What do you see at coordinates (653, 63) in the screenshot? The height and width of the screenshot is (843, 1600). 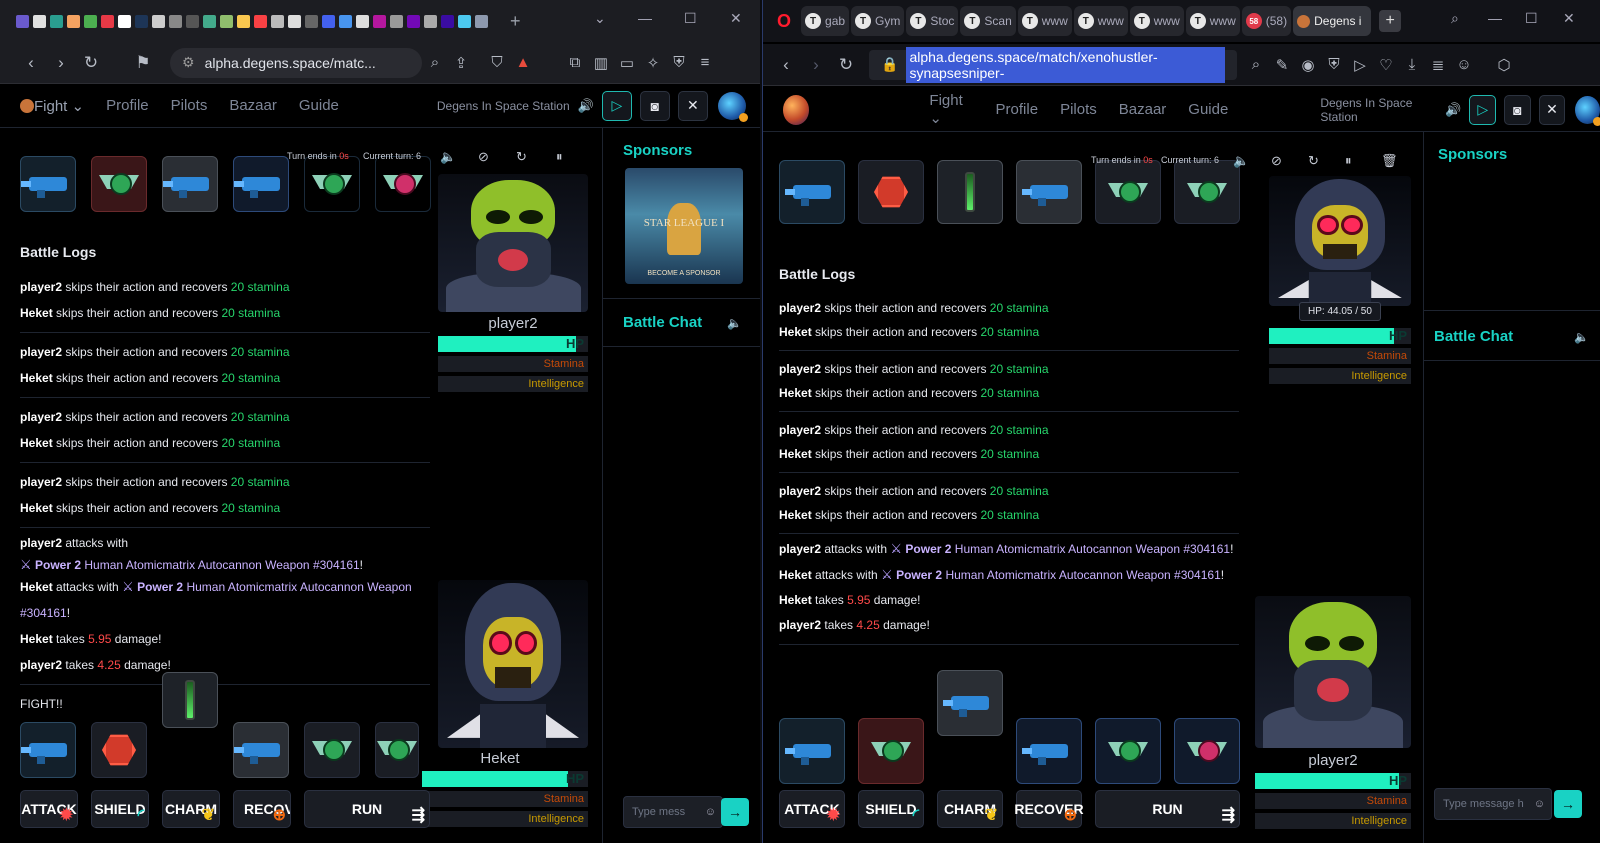 I see `leo-icon: ✧` at bounding box center [653, 63].